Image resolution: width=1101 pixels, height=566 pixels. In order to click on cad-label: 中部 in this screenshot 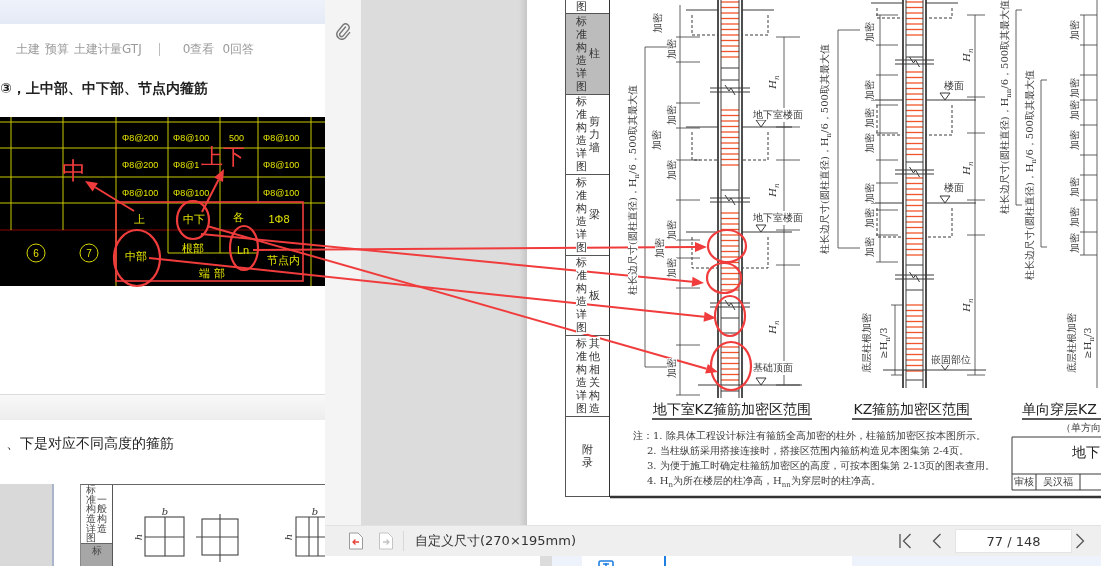, I will do `click(136, 256)`.